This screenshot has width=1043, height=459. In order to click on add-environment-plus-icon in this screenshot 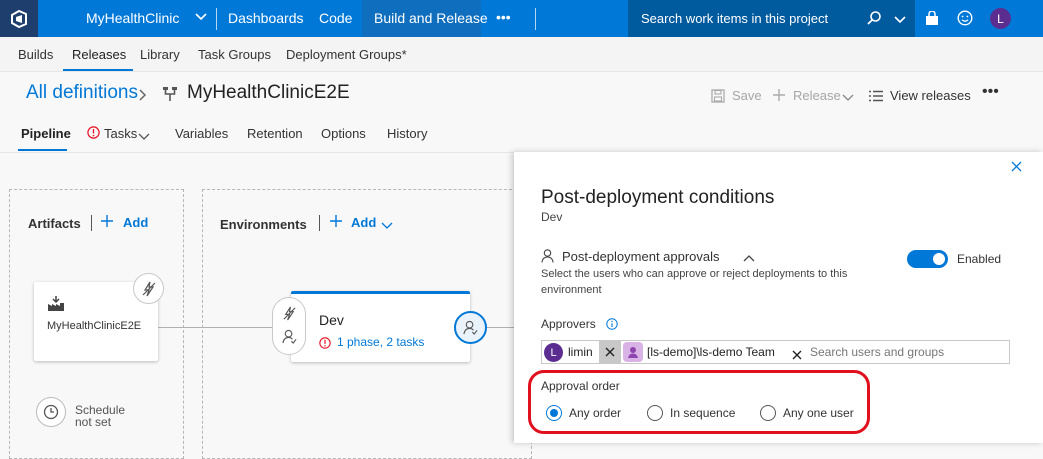, I will do `click(336, 223)`.